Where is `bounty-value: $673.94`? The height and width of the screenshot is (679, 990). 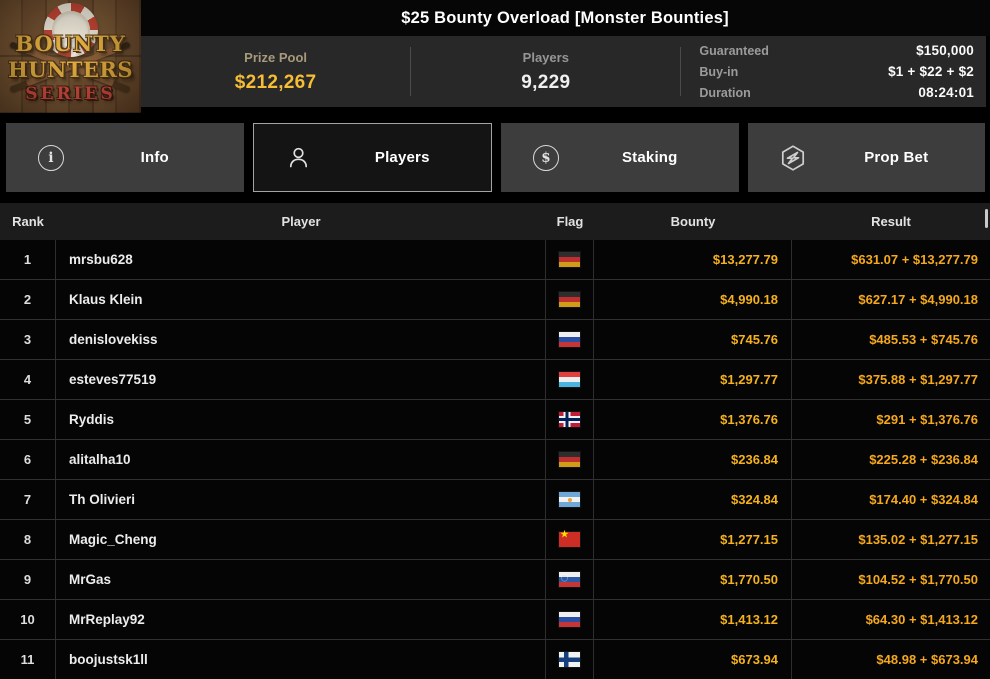 bounty-value: $673.94 is located at coordinates (693, 659).